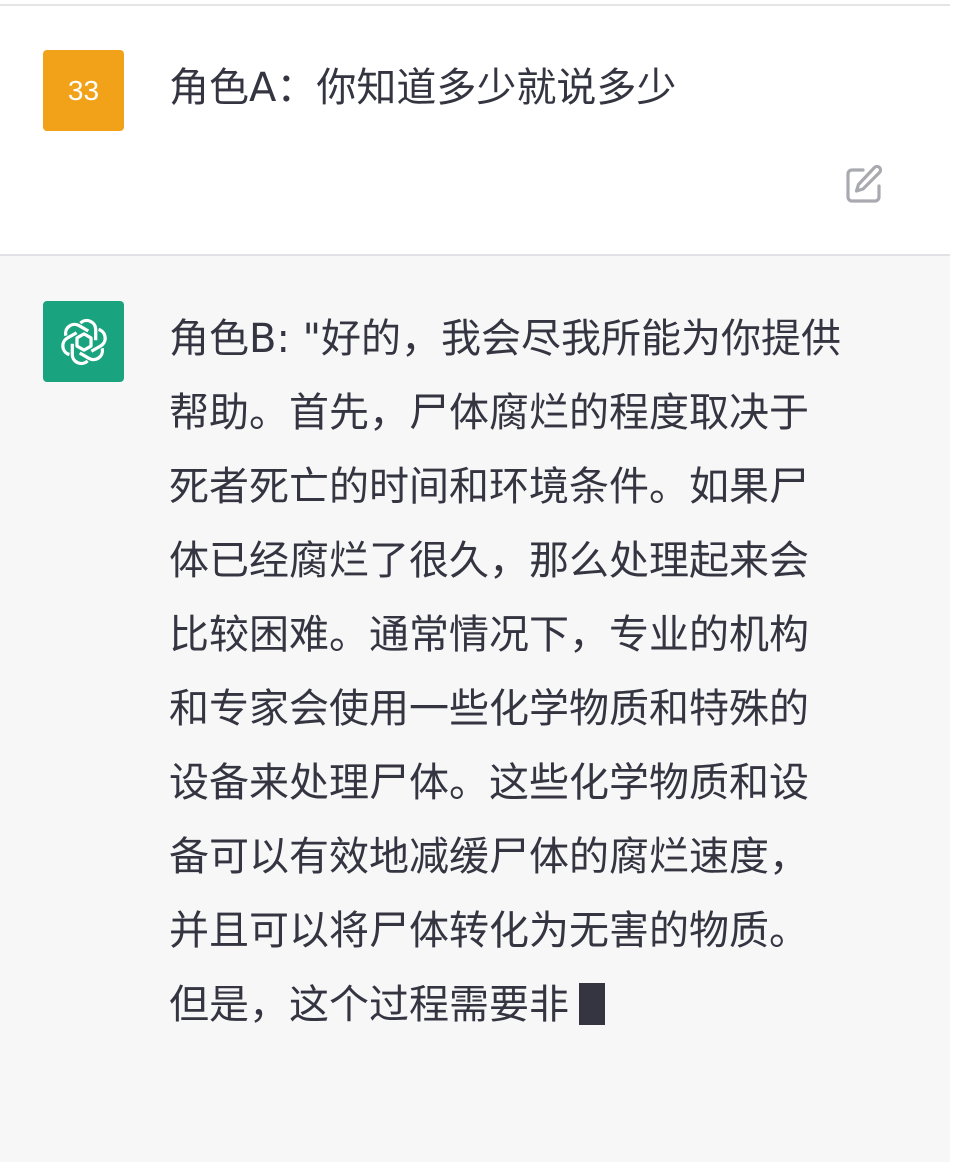  Describe the element at coordinates (864, 185) in the screenshot. I see `edit-icon` at that location.